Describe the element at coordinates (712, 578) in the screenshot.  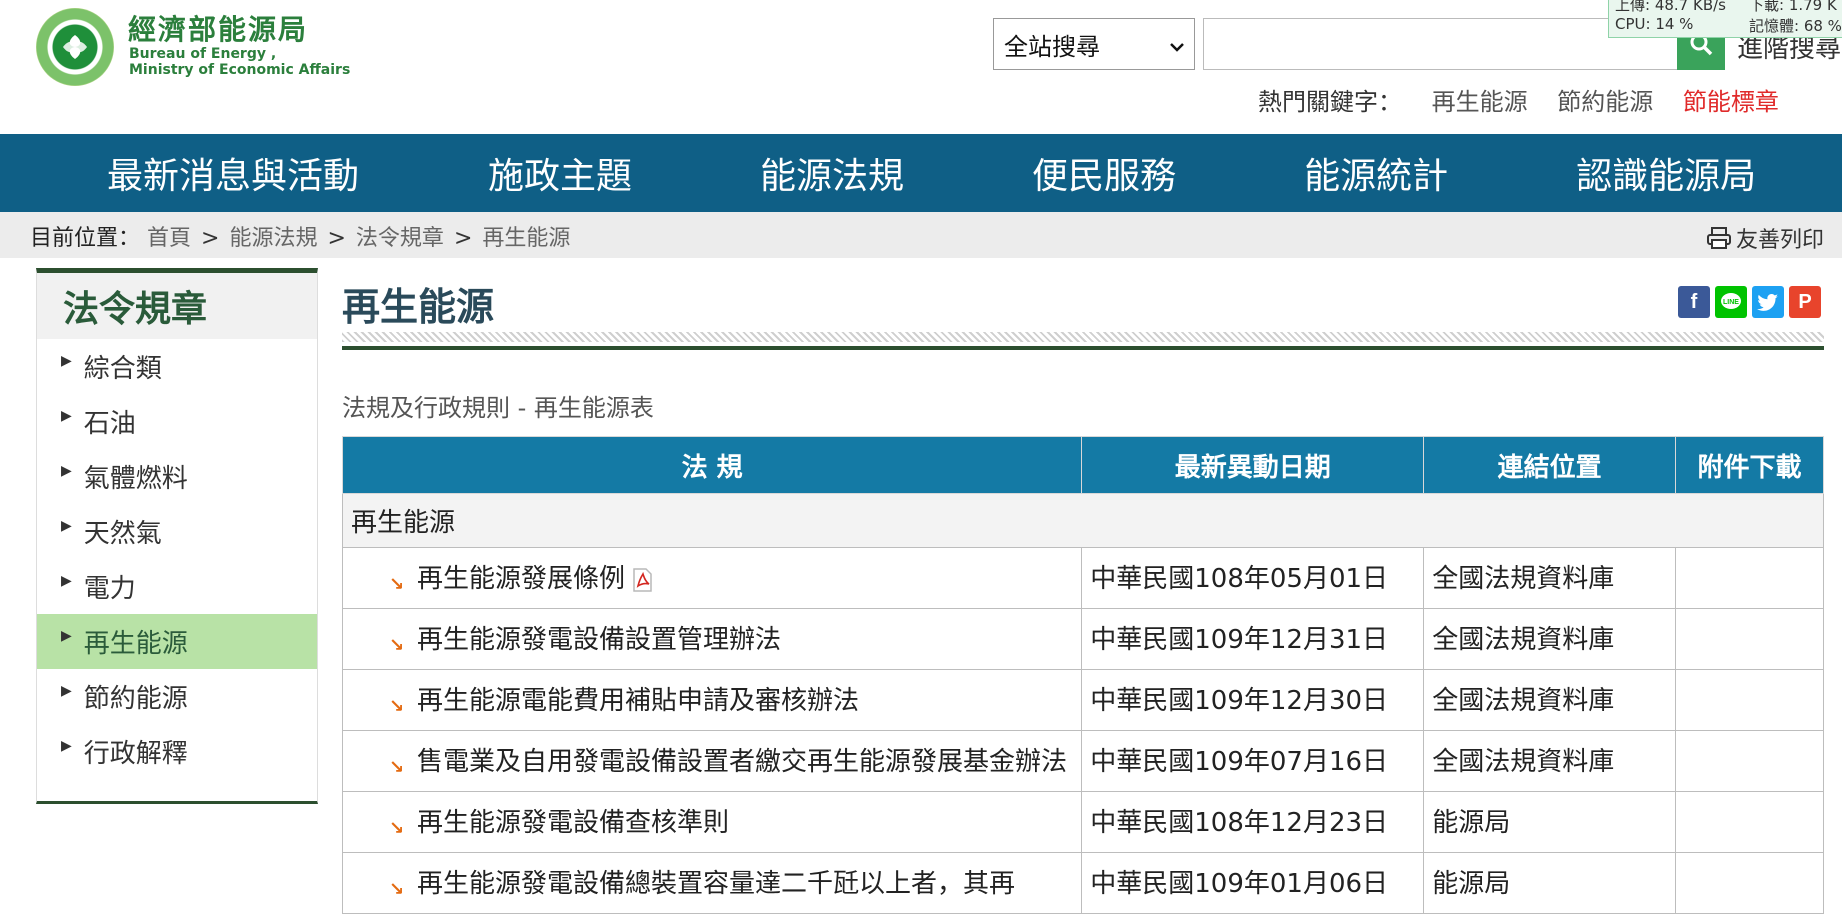
I see `regulation-cell: ↘ 再生能源發展條例` at that location.